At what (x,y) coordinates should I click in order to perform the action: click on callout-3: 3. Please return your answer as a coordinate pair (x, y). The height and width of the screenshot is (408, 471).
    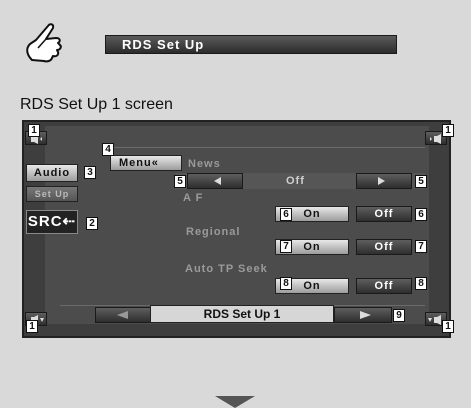
    Looking at the image, I should click on (90, 172).